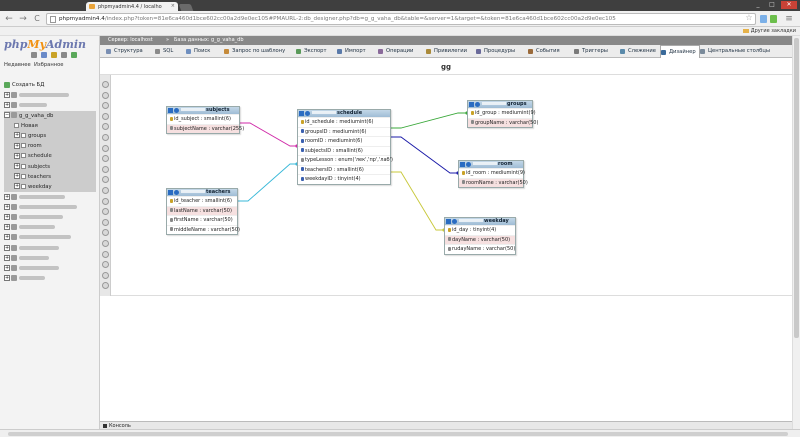 The width and height of the screenshot is (800, 437). What do you see at coordinates (344, 150) in the screenshot?
I see `column-row: subjectsID : smallint(6)` at bounding box center [344, 150].